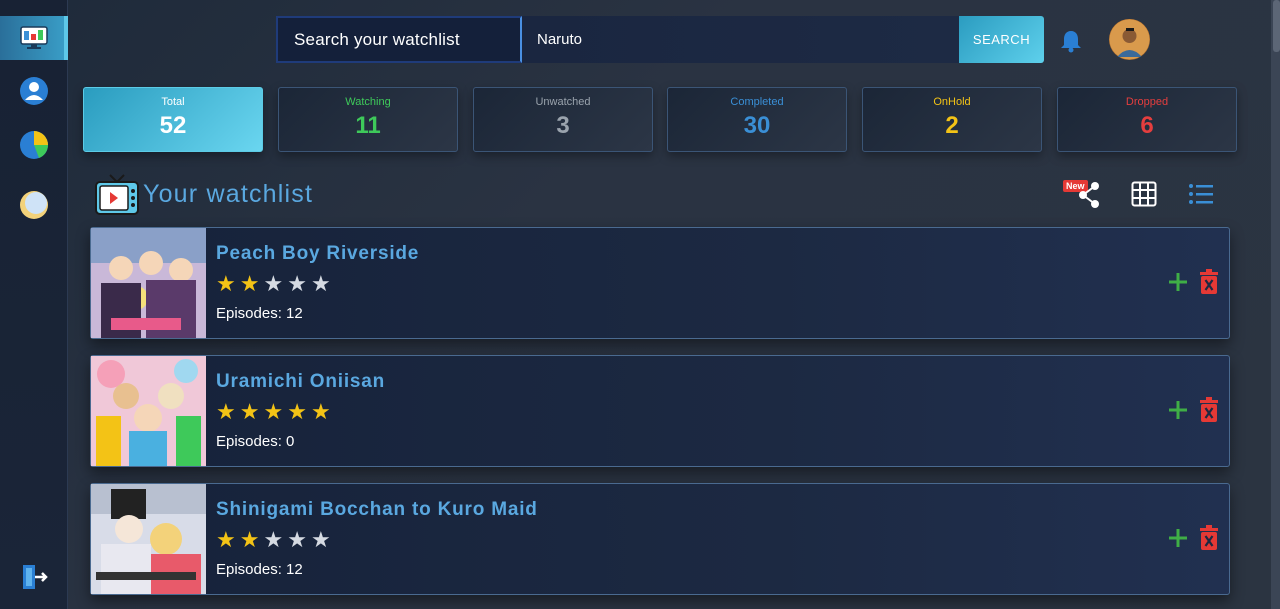 This screenshot has height=609, width=1280. I want to click on sidebar-item-profile, so click(34, 91).